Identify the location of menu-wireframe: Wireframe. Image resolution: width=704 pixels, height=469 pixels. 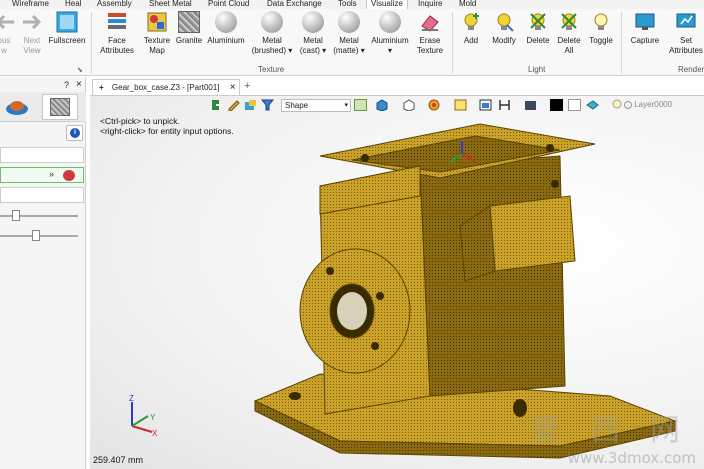
(30, 4).